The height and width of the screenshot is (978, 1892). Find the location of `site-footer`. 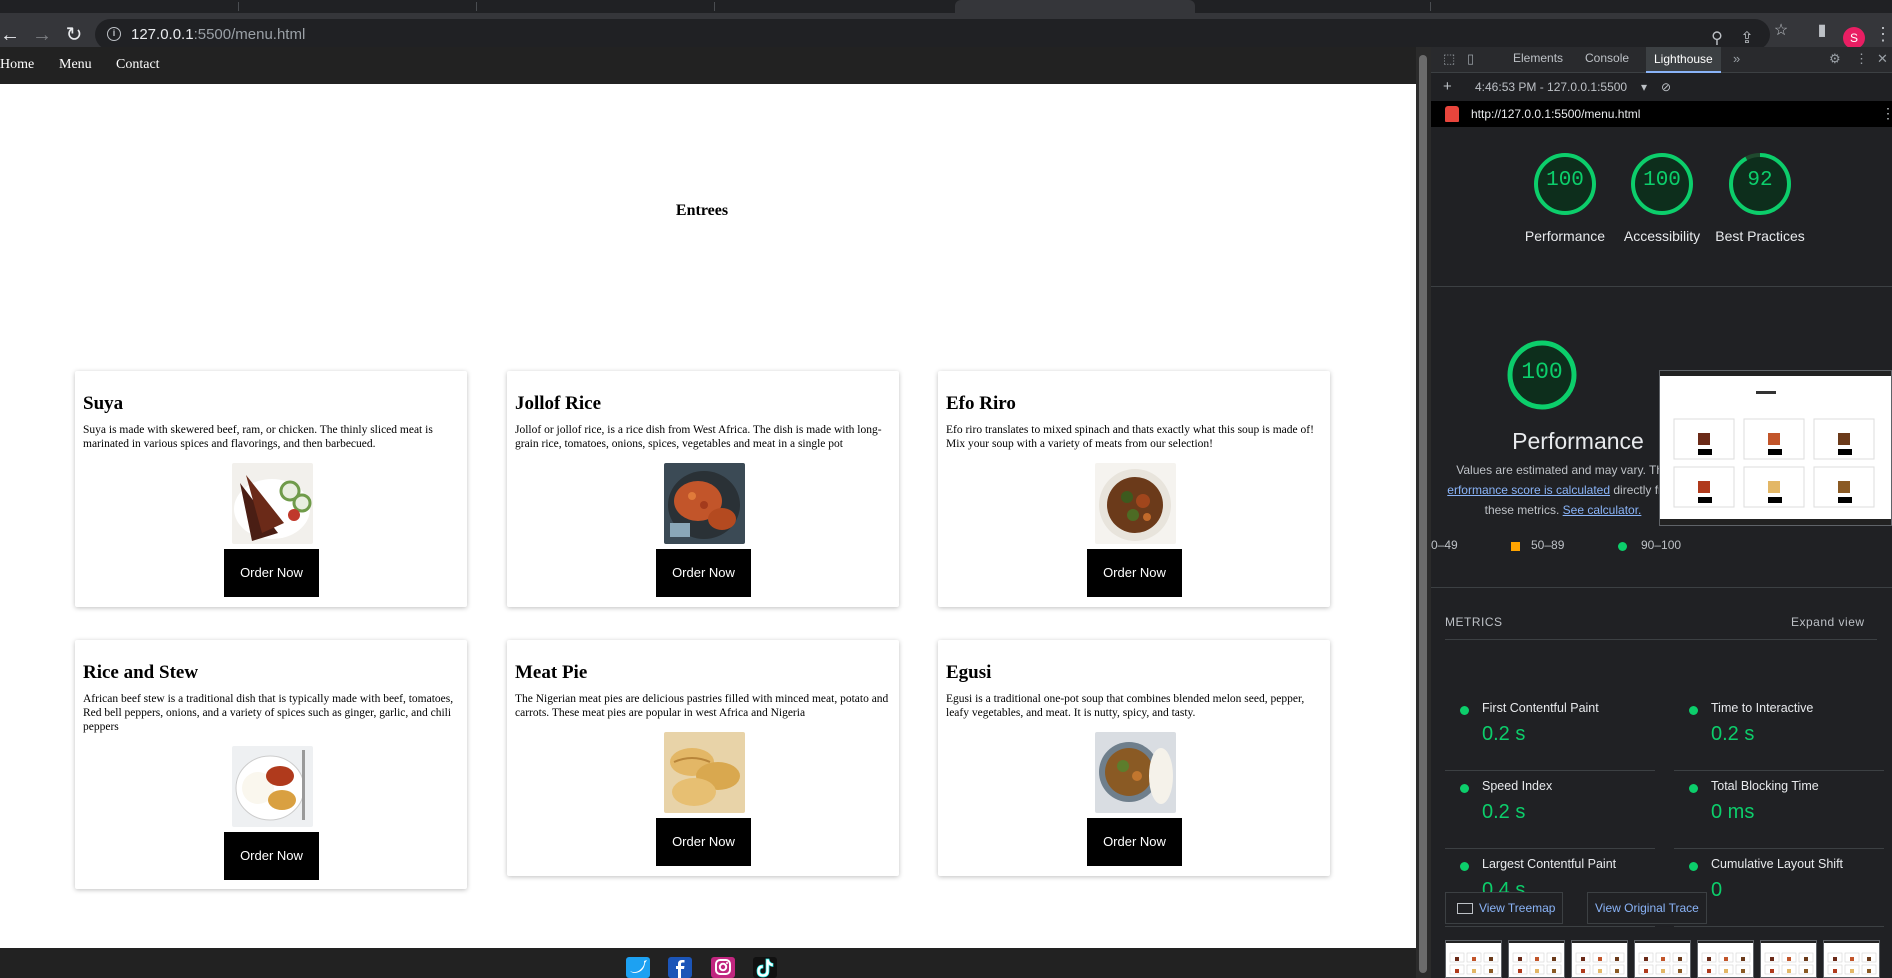

site-footer is located at coordinates (708, 963).